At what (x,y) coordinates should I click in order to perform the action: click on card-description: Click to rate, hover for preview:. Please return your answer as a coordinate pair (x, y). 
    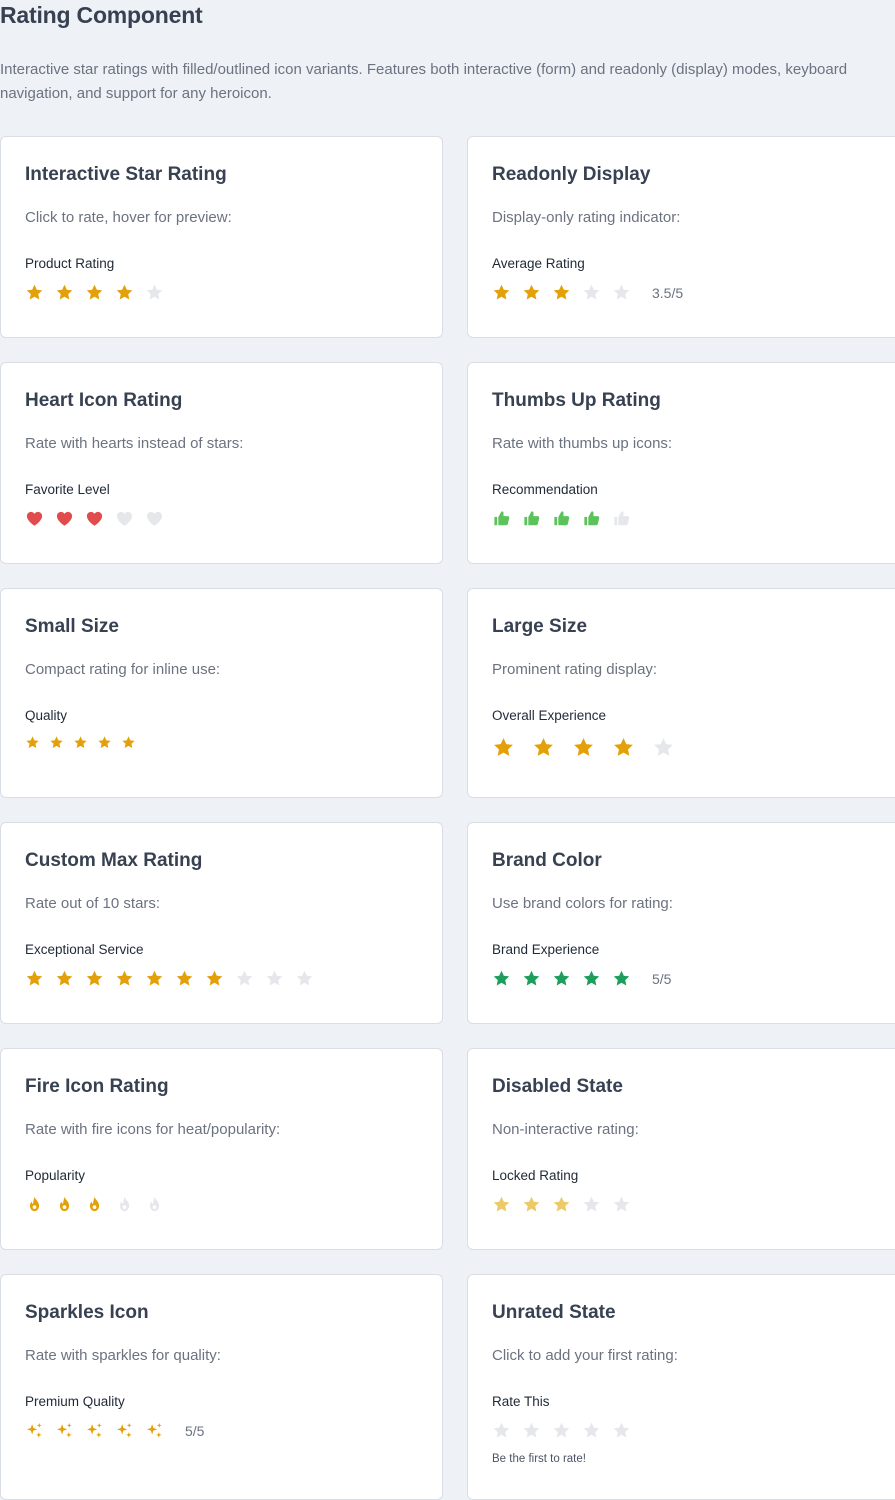
    Looking at the image, I should click on (128, 217).